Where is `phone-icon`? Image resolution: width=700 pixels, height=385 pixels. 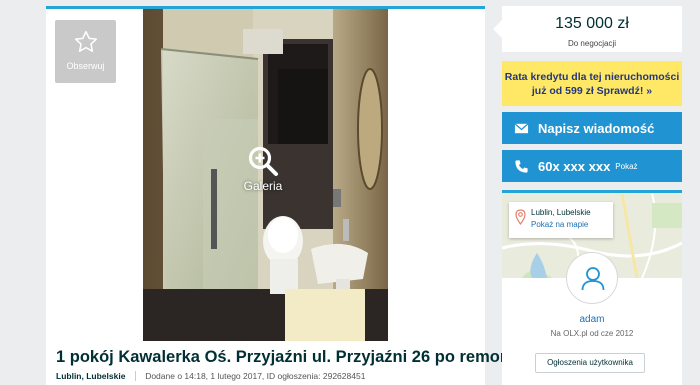
phone-icon is located at coordinates (521, 166).